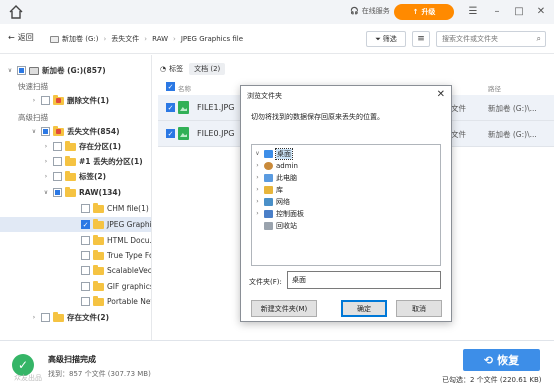 Image resolution: width=554 pixels, height=388 pixels. What do you see at coordinates (501, 360) in the screenshot?
I see `recover-button: ⟲ 恢复` at bounding box center [501, 360].